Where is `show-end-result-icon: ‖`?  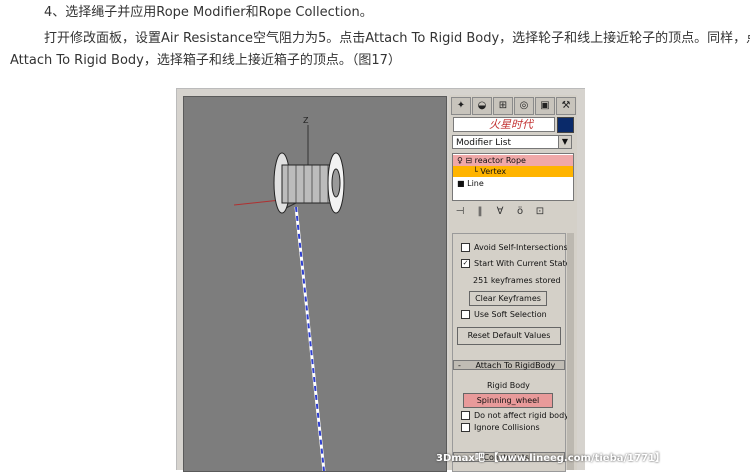
show-end-result-icon: ‖ is located at coordinates (480, 212).